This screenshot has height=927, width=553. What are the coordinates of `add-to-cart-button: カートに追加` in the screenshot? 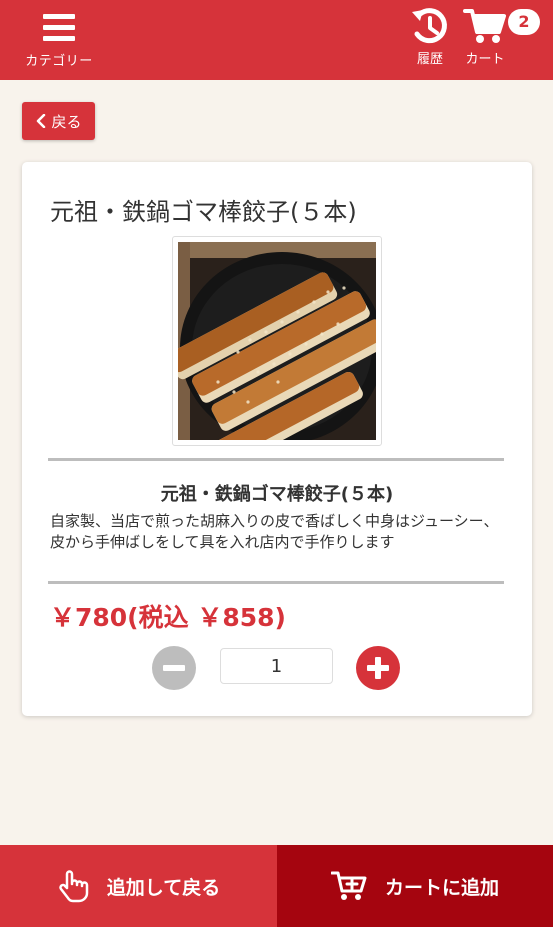 It's located at (415, 886).